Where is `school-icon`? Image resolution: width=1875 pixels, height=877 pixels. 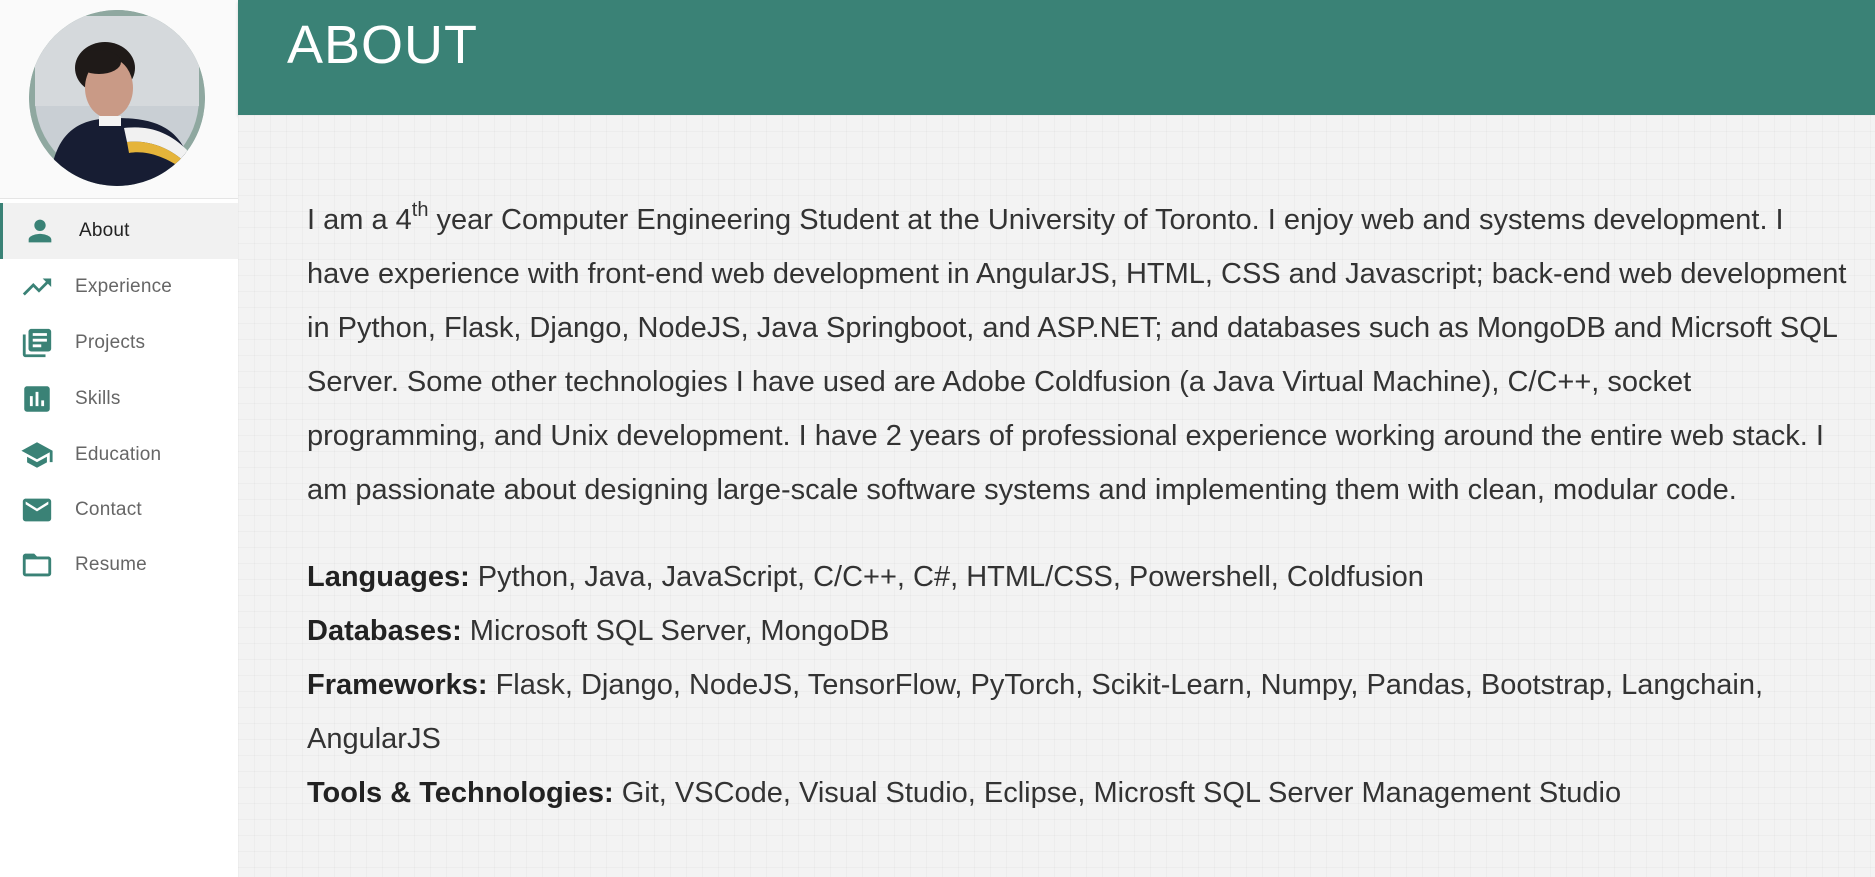
school-icon is located at coordinates (37, 455).